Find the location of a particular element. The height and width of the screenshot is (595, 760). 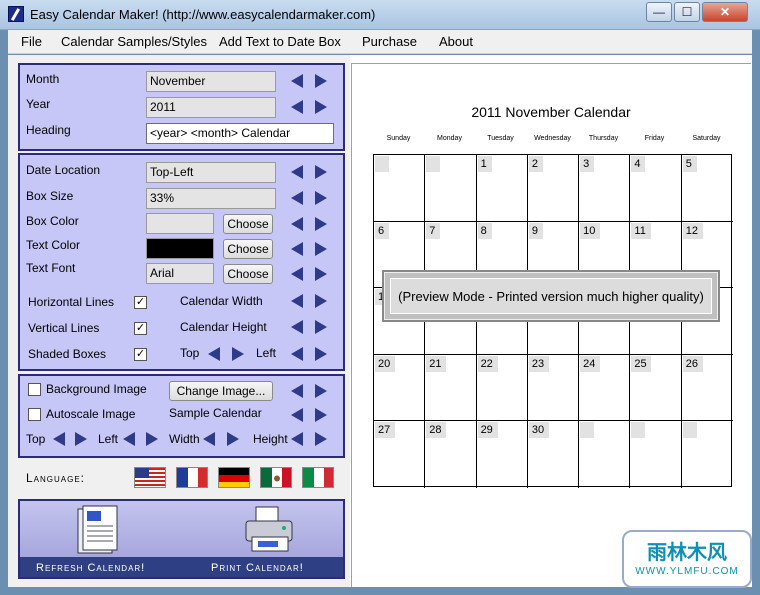

menu-add-text: Add Text to Date Box is located at coordinates (280, 41).